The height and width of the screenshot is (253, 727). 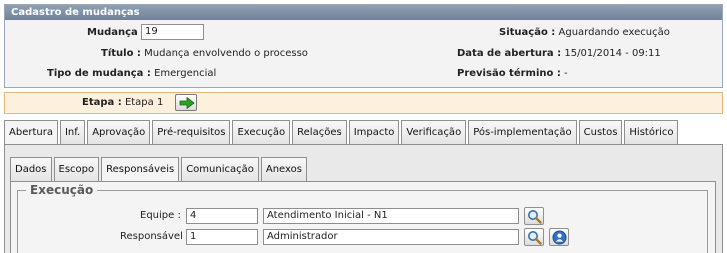 What do you see at coordinates (222, 216) in the screenshot?
I see `equipe-code-field: 4` at bounding box center [222, 216].